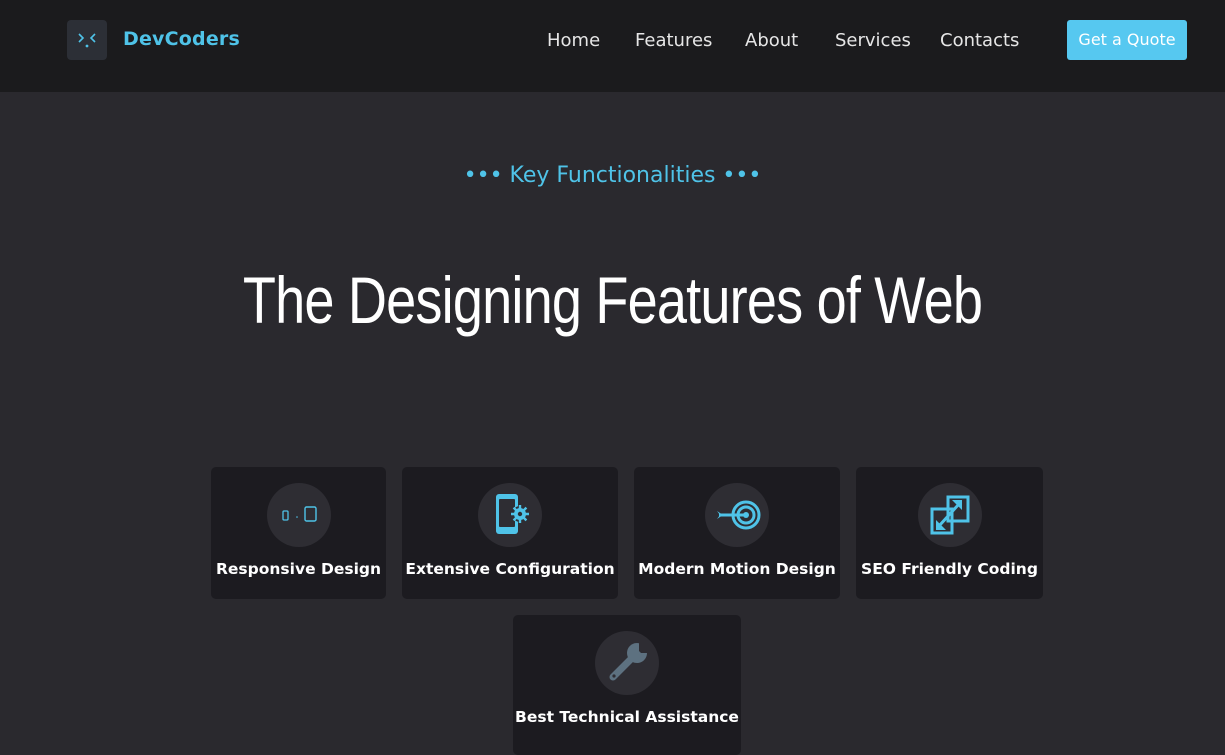  Describe the element at coordinates (510, 569) in the screenshot. I see `feature-label: Extensive Configuration` at that location.